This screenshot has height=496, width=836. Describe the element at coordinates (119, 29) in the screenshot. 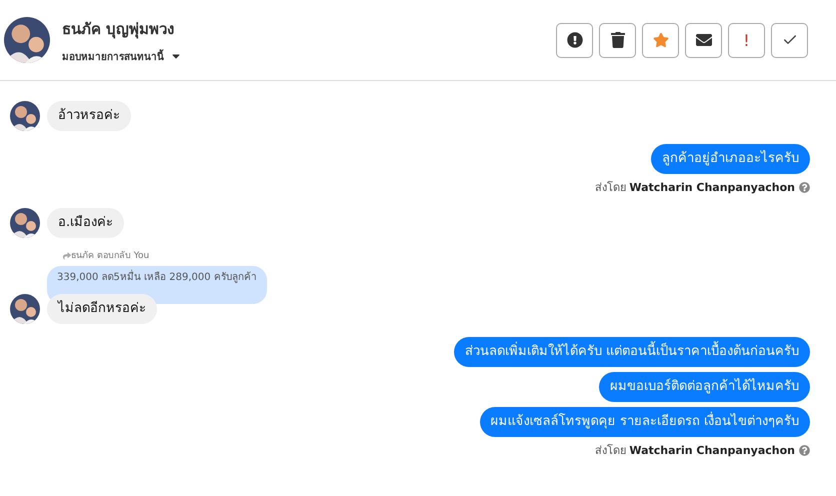

I see `contact-name: ธนภัค บุญพุ่มพวง` at that location.